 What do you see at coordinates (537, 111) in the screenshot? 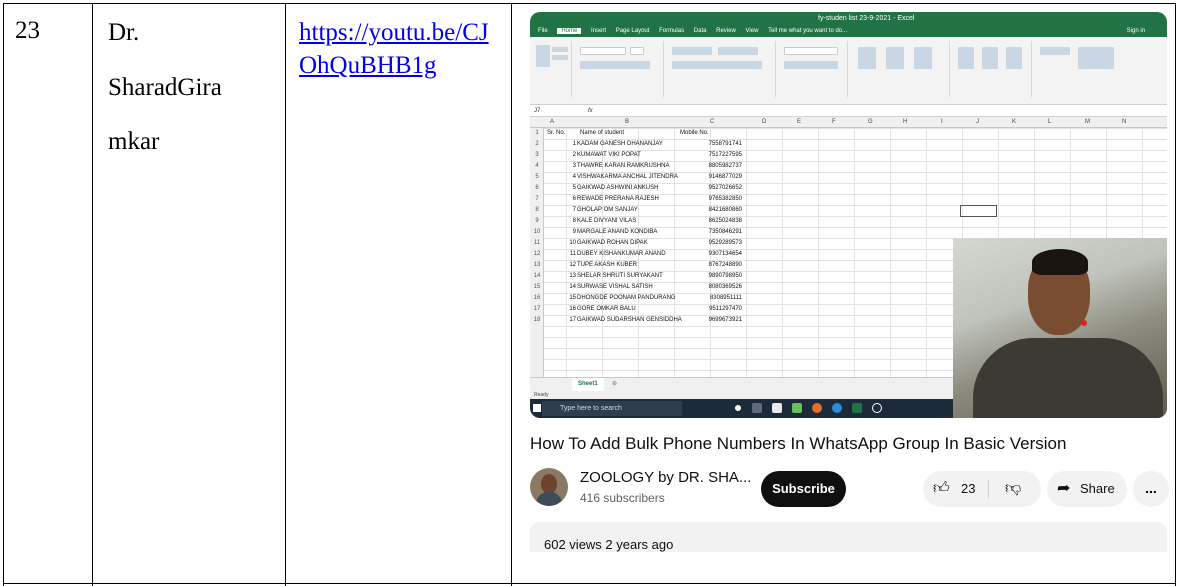
I see `name-box: J7` at bounding box center [537, 111].